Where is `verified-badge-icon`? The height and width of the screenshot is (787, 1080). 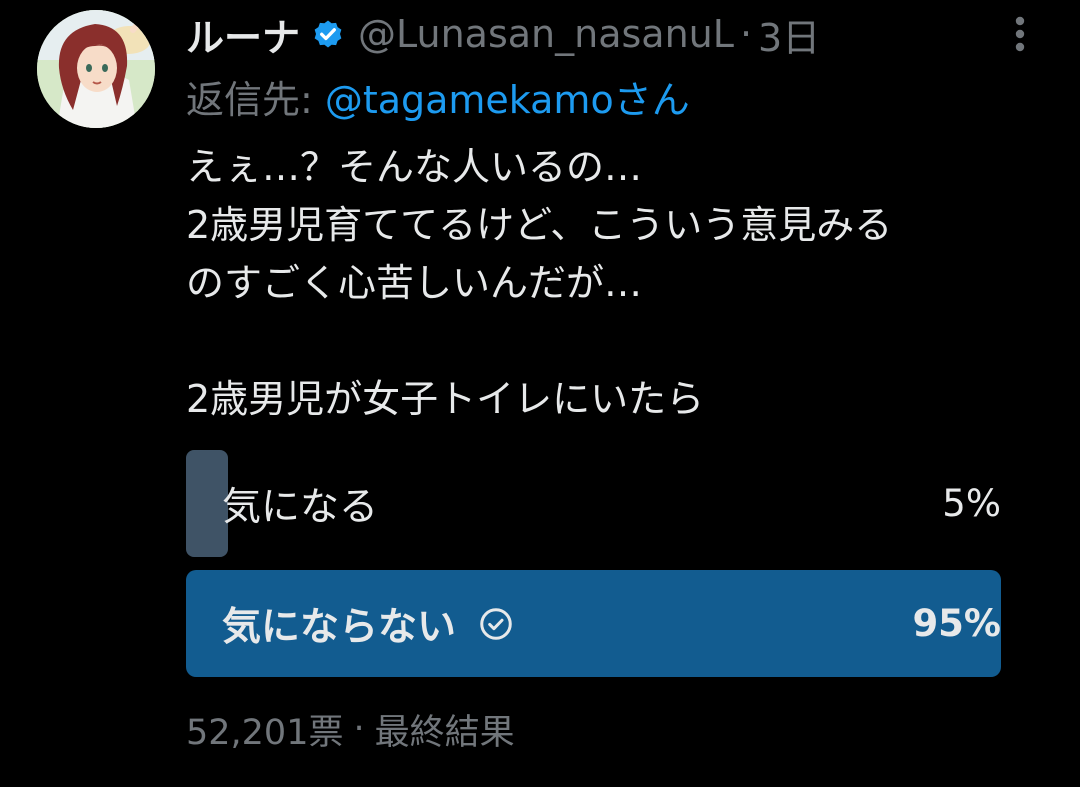
verified-badge-icon is located at coordinates (328, 34).